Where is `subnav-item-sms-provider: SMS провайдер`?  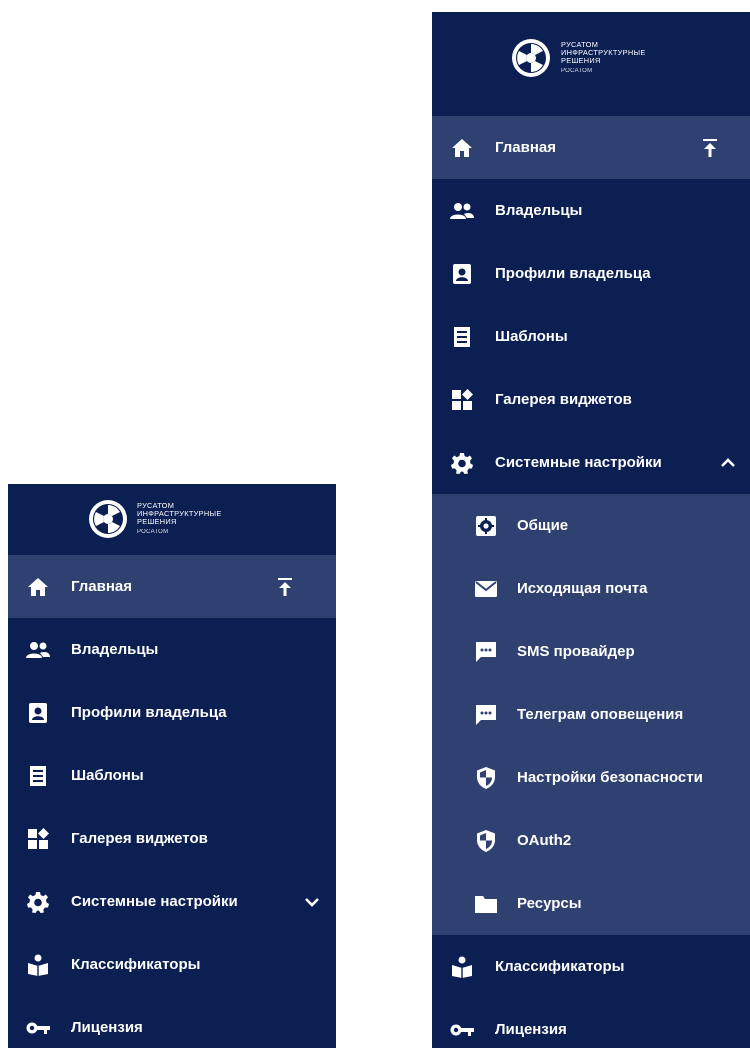 subnav-item-sms-provider: SMS провайдер is located at coordinates (591, 651).